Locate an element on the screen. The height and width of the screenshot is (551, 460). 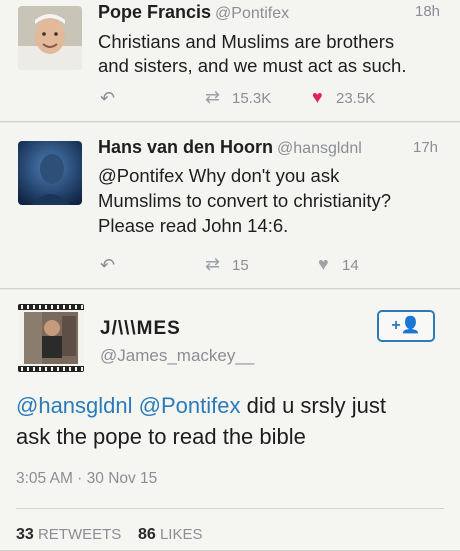
add-user-icon: +👤 is located at coordinates (406, 325).